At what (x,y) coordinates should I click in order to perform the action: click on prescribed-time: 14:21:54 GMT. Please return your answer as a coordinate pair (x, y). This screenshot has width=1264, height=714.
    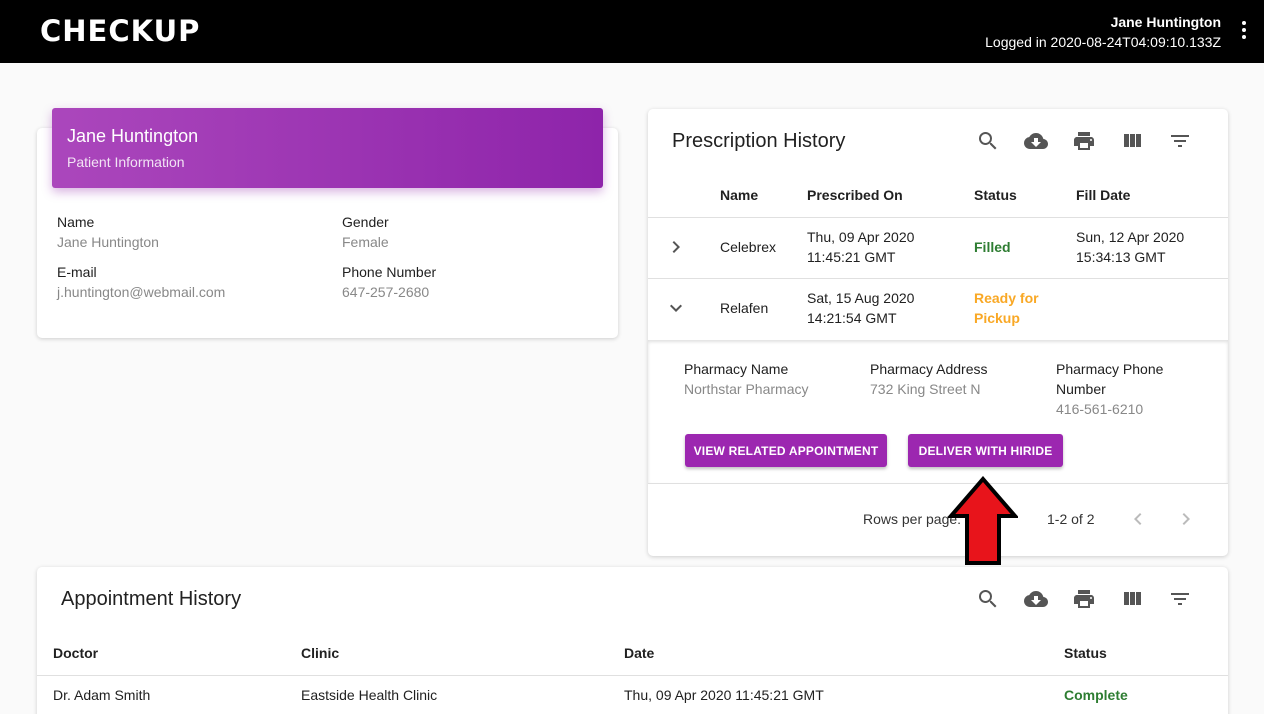
    Looking at the image, I should click on (852, 318).